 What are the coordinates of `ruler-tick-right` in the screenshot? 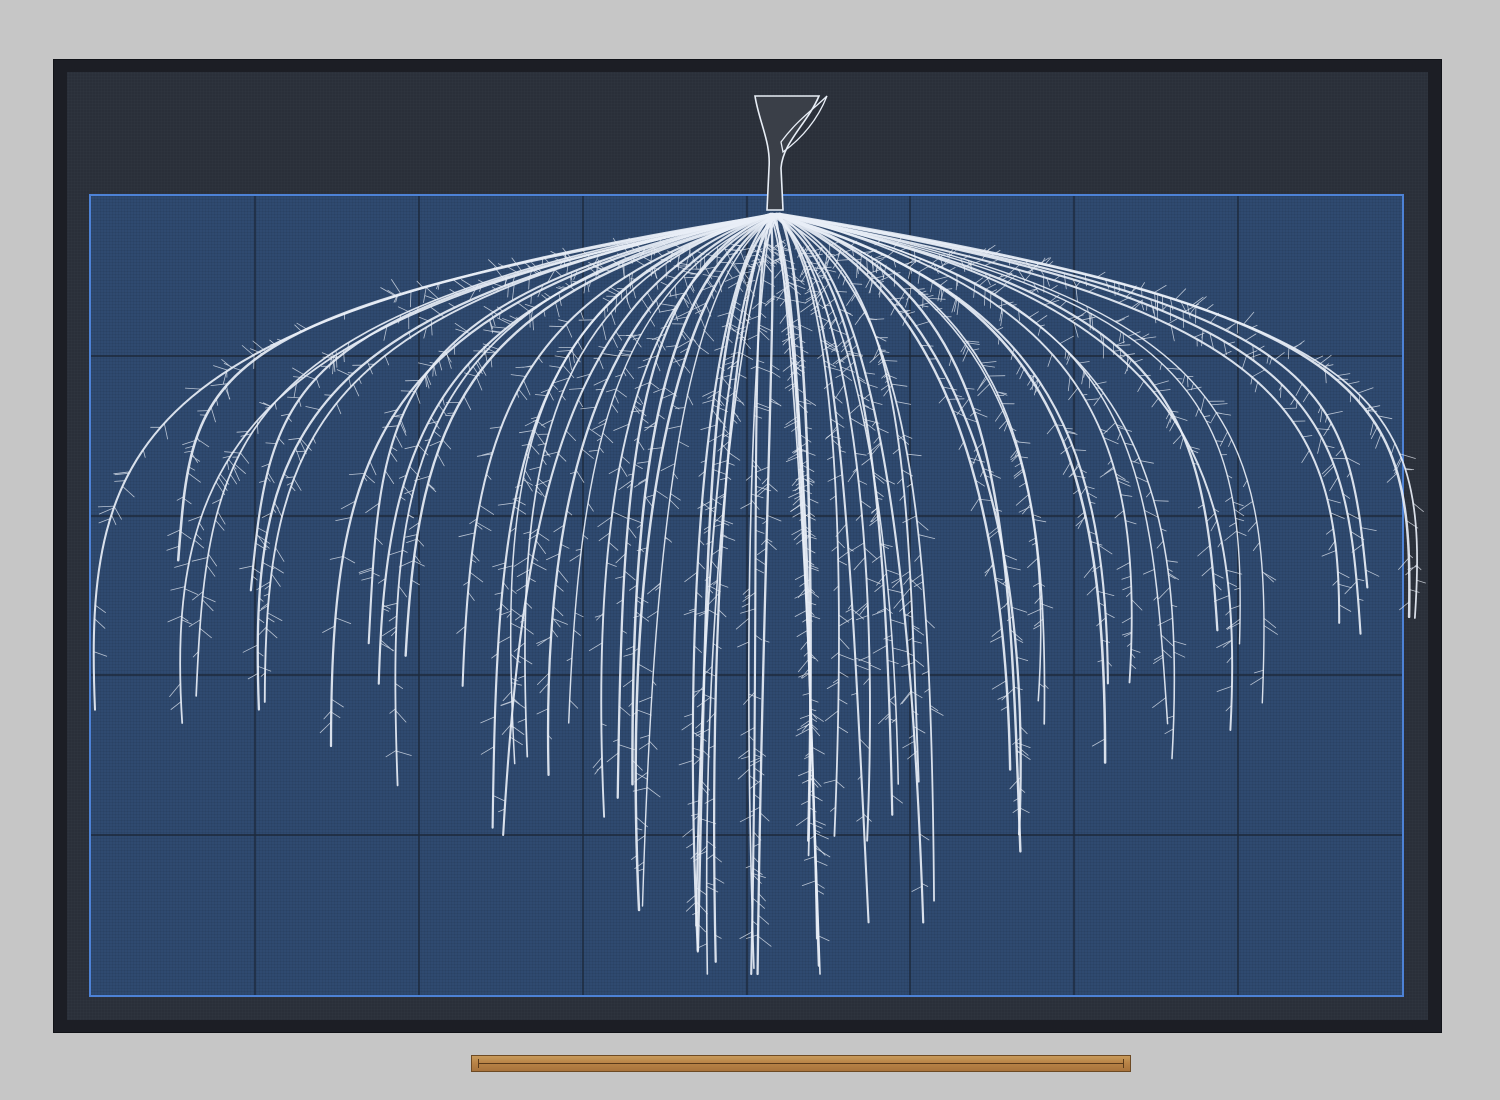 It's located at (1123, 1063).